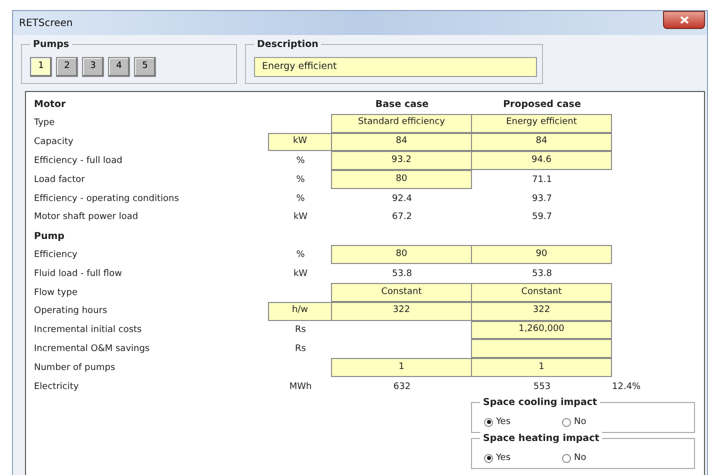 This screenshot has width=708, height=475. I want to click on column-heading: Proposed case, so click(542, 105).